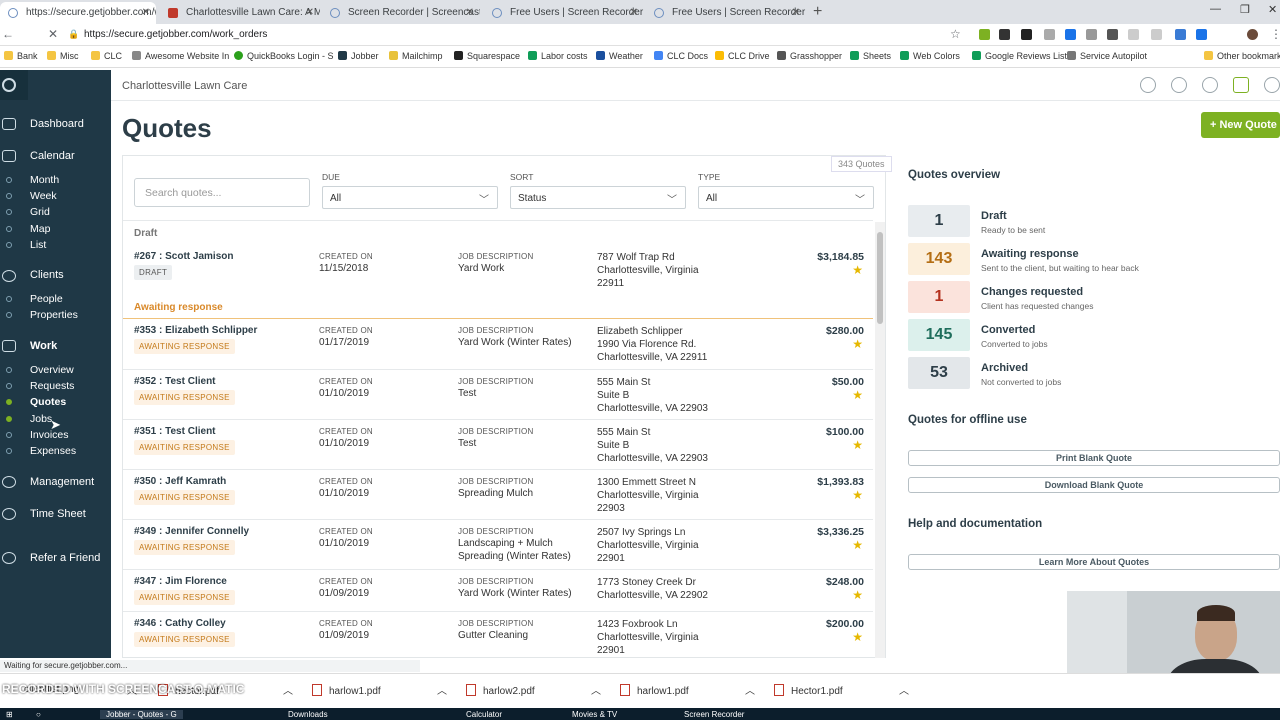  What do you see at coordinates (1240, 125) in the screenshot?
I see `new-quote-button: + New Quote` at bounding box center [1240, 125].